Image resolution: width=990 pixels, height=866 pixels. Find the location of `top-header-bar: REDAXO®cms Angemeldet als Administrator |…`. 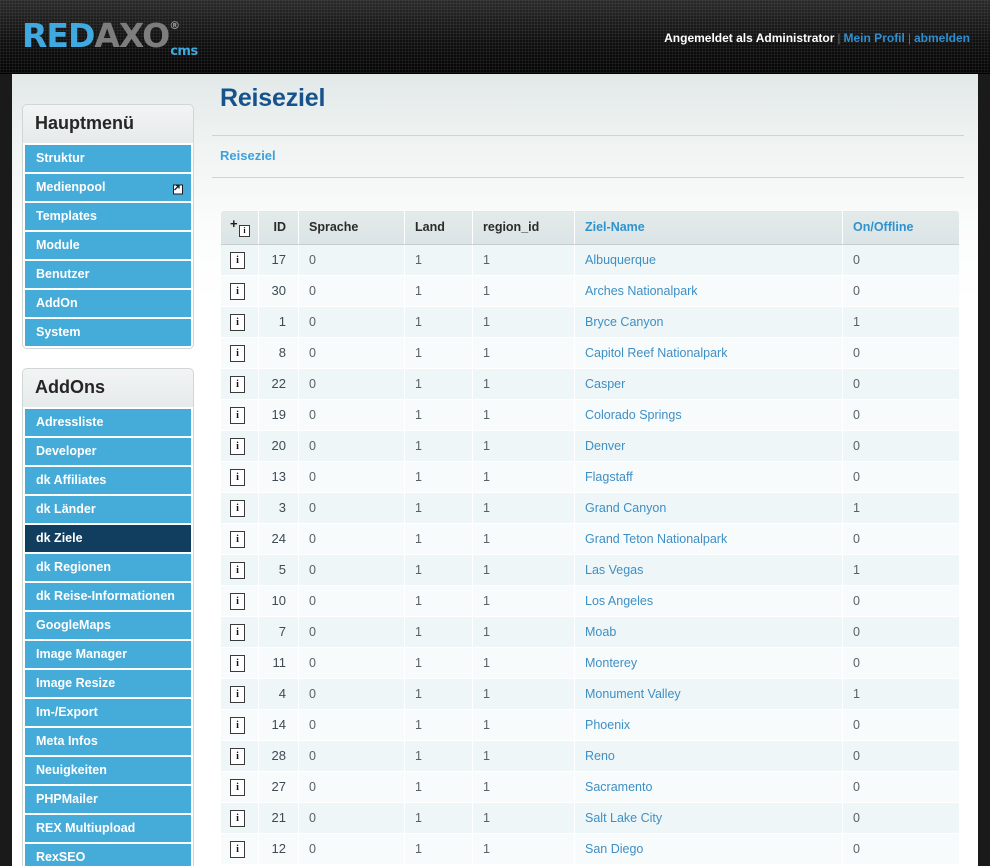

top-header-bar: REDAXO®cms Angemeldet als Administrator |… is located at coordinates (495, 37).